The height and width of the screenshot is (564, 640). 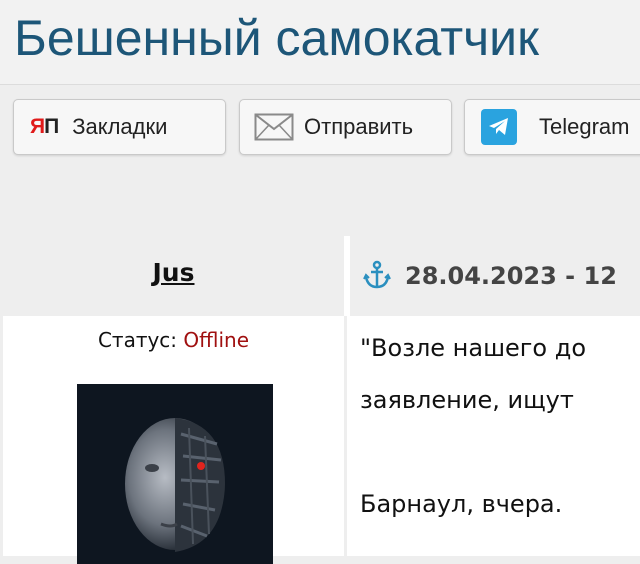 What do you see at coordinates (175, 474) in the screenshot?
I see `avatar` at bounding box center [175, 474].